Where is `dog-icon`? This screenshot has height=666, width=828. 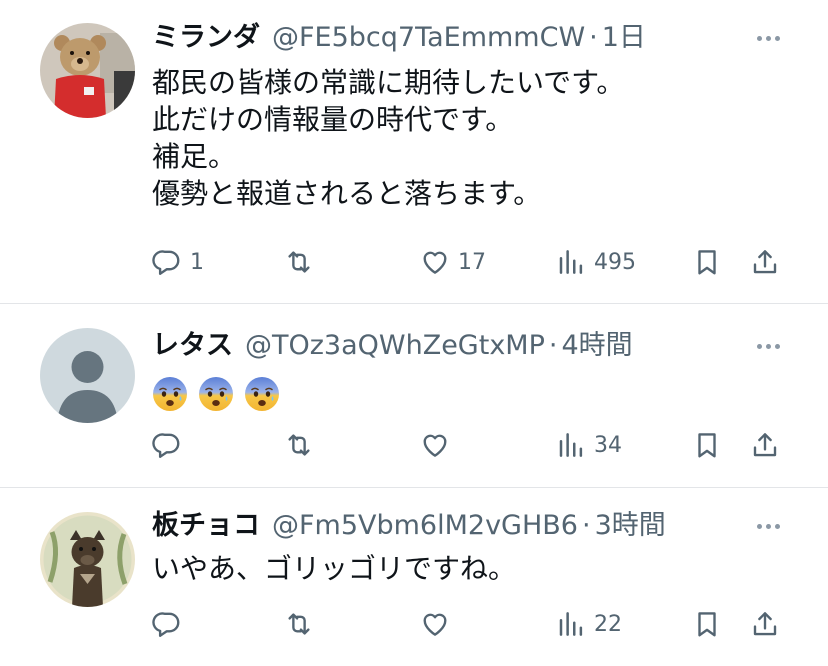
dog-icon is located at coordinates (87, 559).